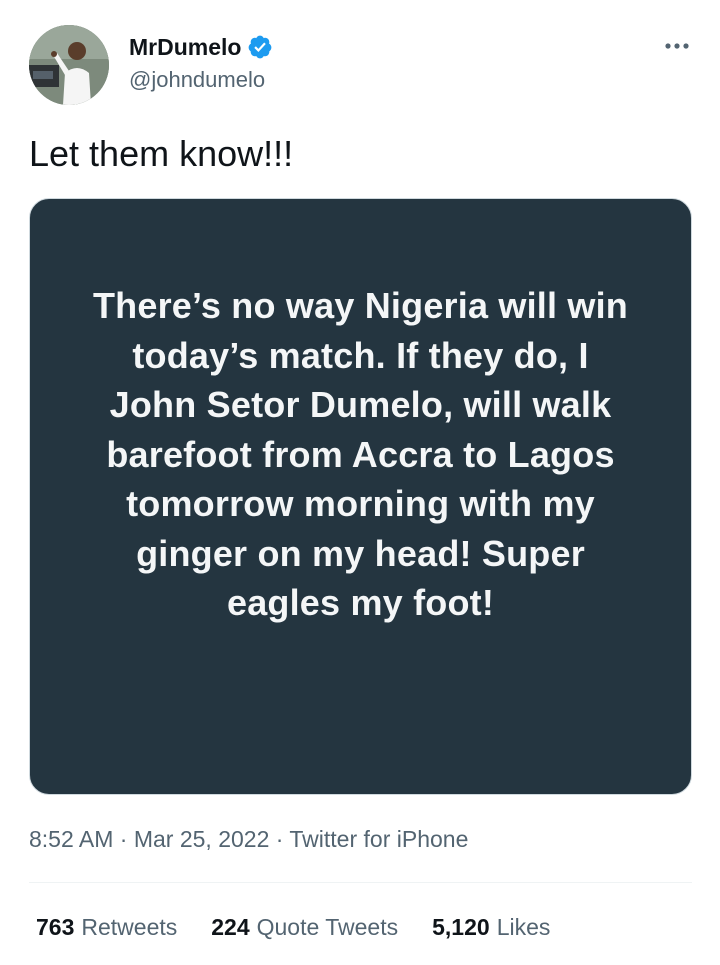  Describe the element at coordinates (202, 839) in the screenshot. I see `tweet-date: Mar 25, 2022` at that location.